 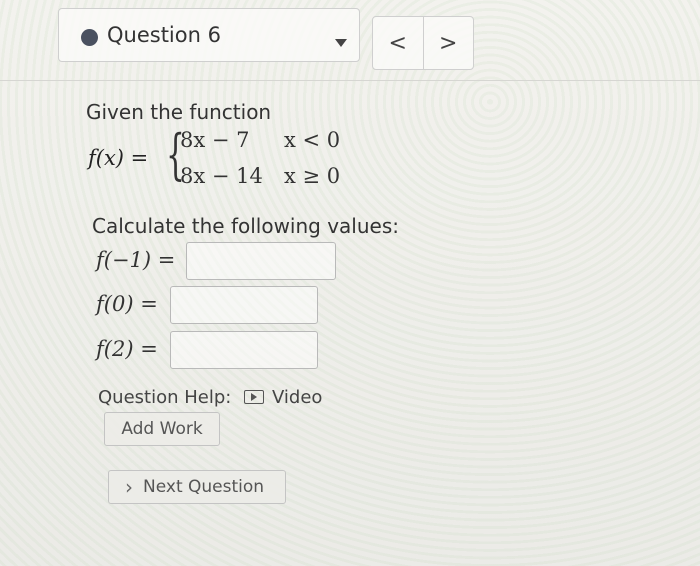 What do you see at coordinates (341, 43) in the screenshot?
I see `dropdown-caret-icon` at bounding box center [341, 43].